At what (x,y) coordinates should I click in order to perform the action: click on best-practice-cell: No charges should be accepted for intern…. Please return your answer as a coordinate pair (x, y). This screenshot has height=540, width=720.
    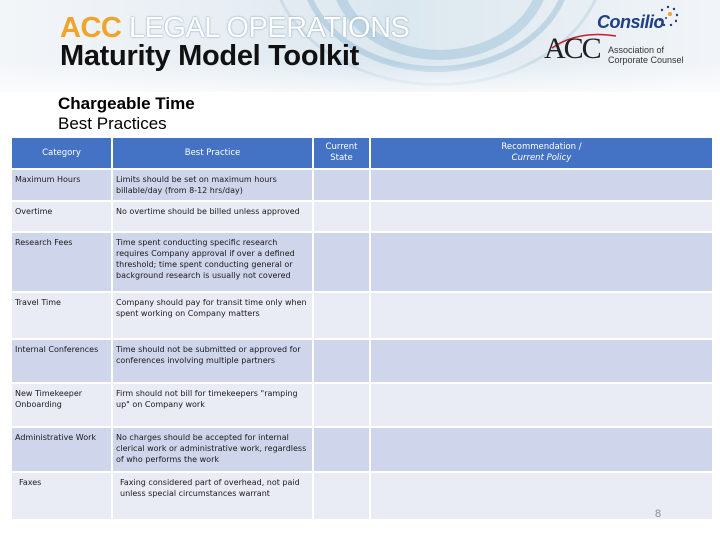
    Looking at the image, I should click on (212, 449).